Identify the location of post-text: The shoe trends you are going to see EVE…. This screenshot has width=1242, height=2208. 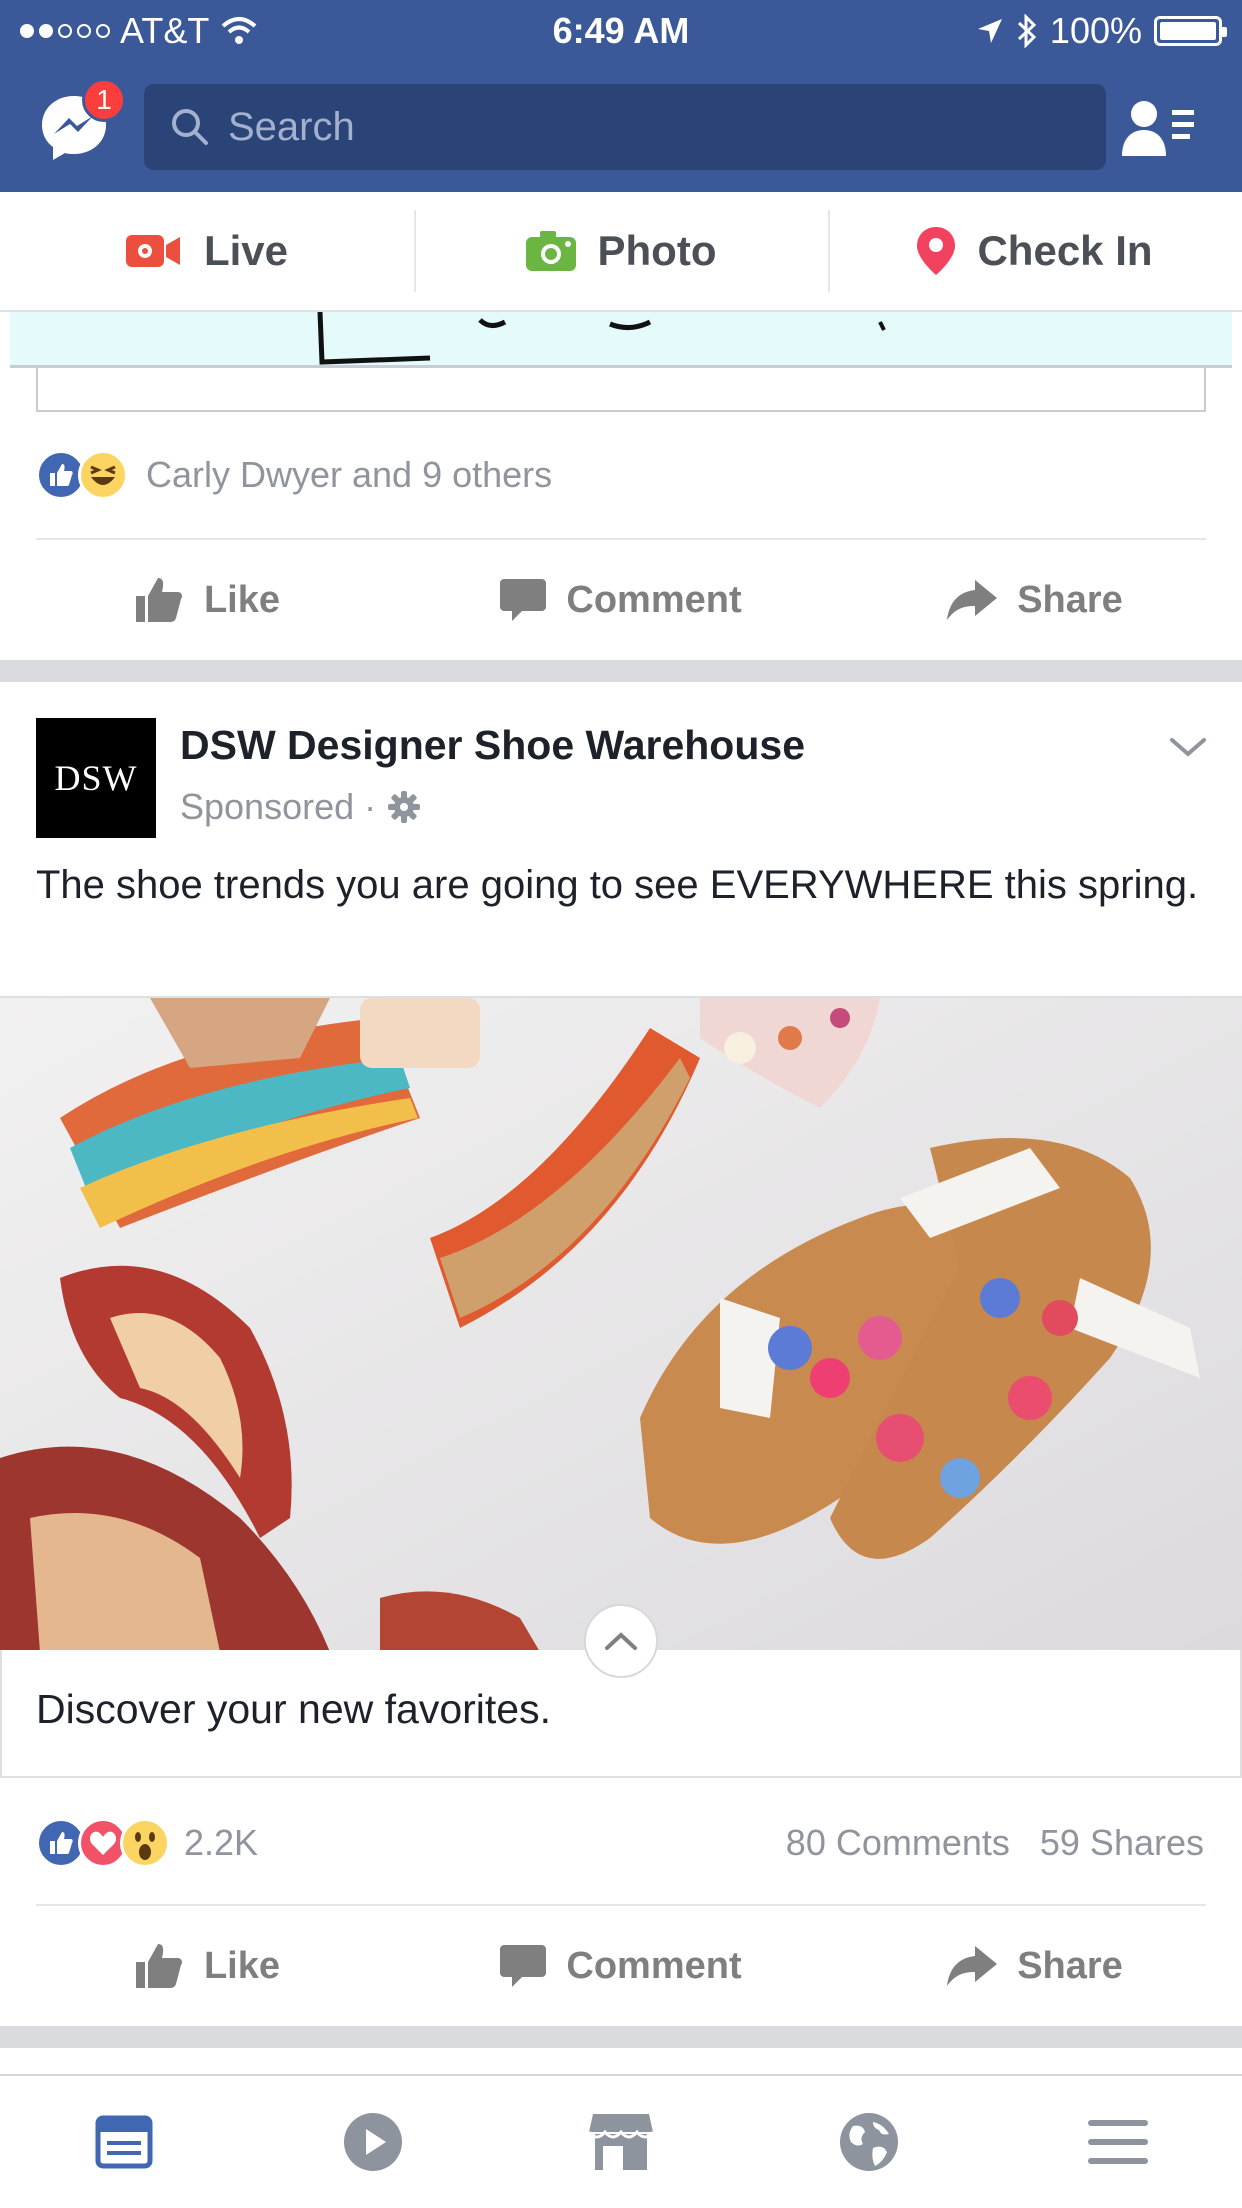
(617, 885).